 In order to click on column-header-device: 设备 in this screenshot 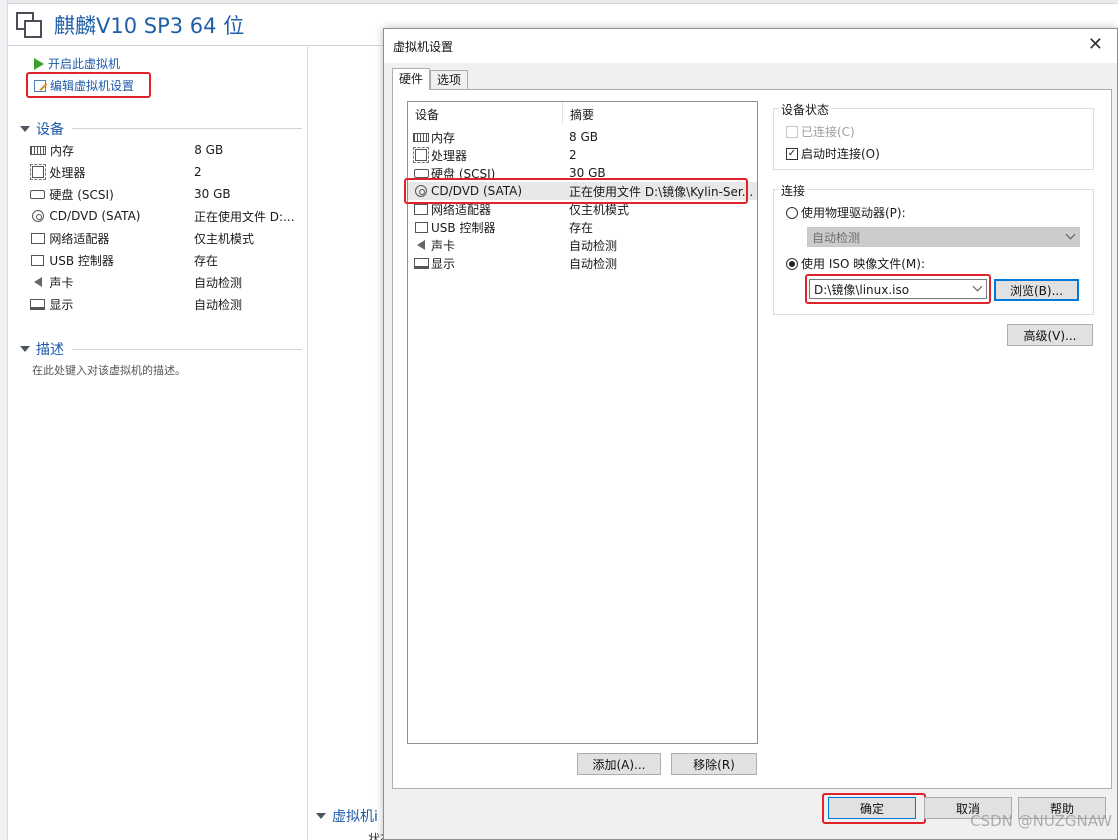, I will do `click(485, 113)`.